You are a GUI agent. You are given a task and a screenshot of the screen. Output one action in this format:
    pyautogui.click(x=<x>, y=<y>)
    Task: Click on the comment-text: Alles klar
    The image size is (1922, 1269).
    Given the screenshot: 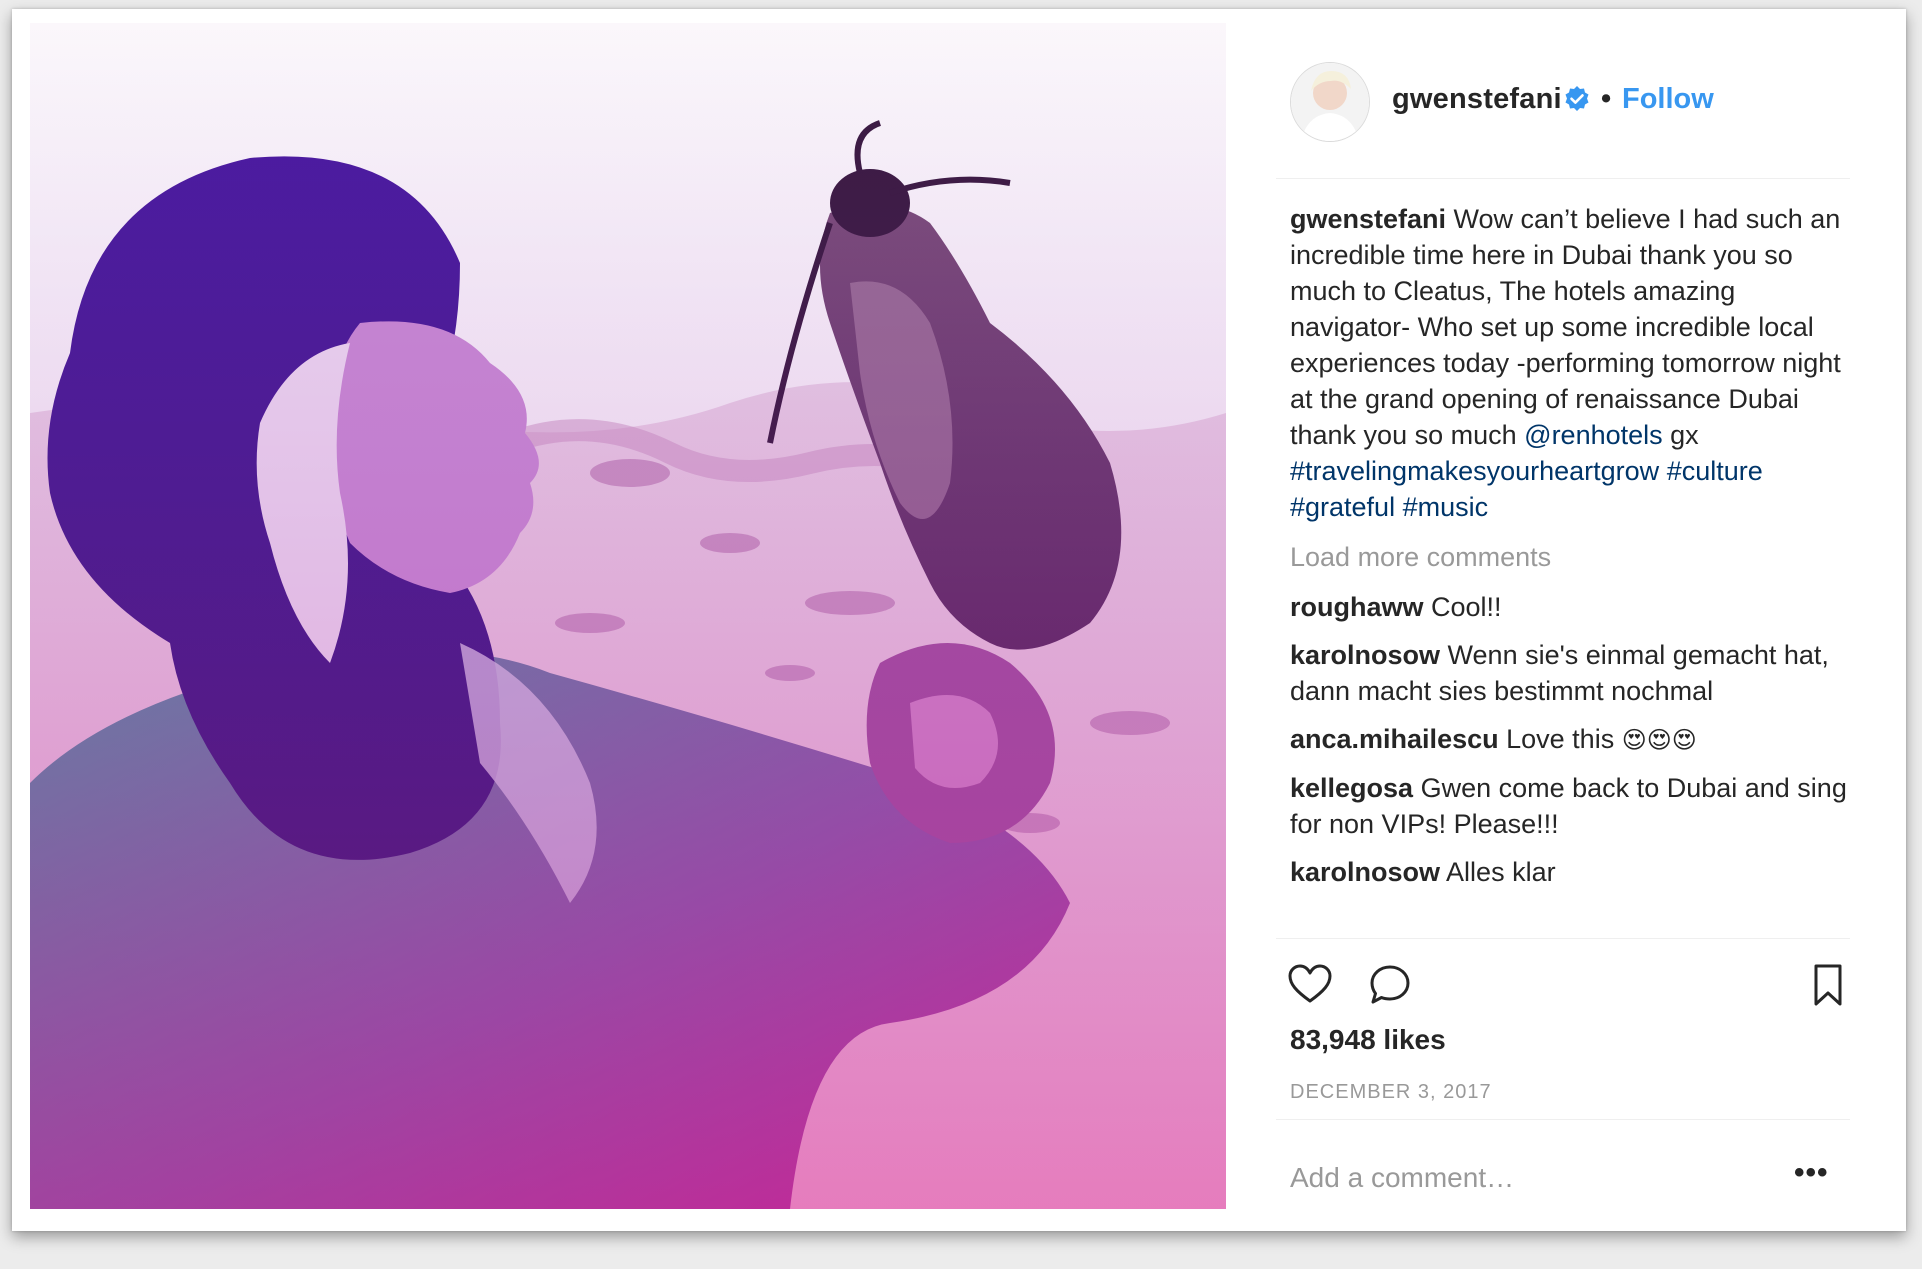 What is the action you would take?
    pyautogui.click(x=1501, y=872)
    